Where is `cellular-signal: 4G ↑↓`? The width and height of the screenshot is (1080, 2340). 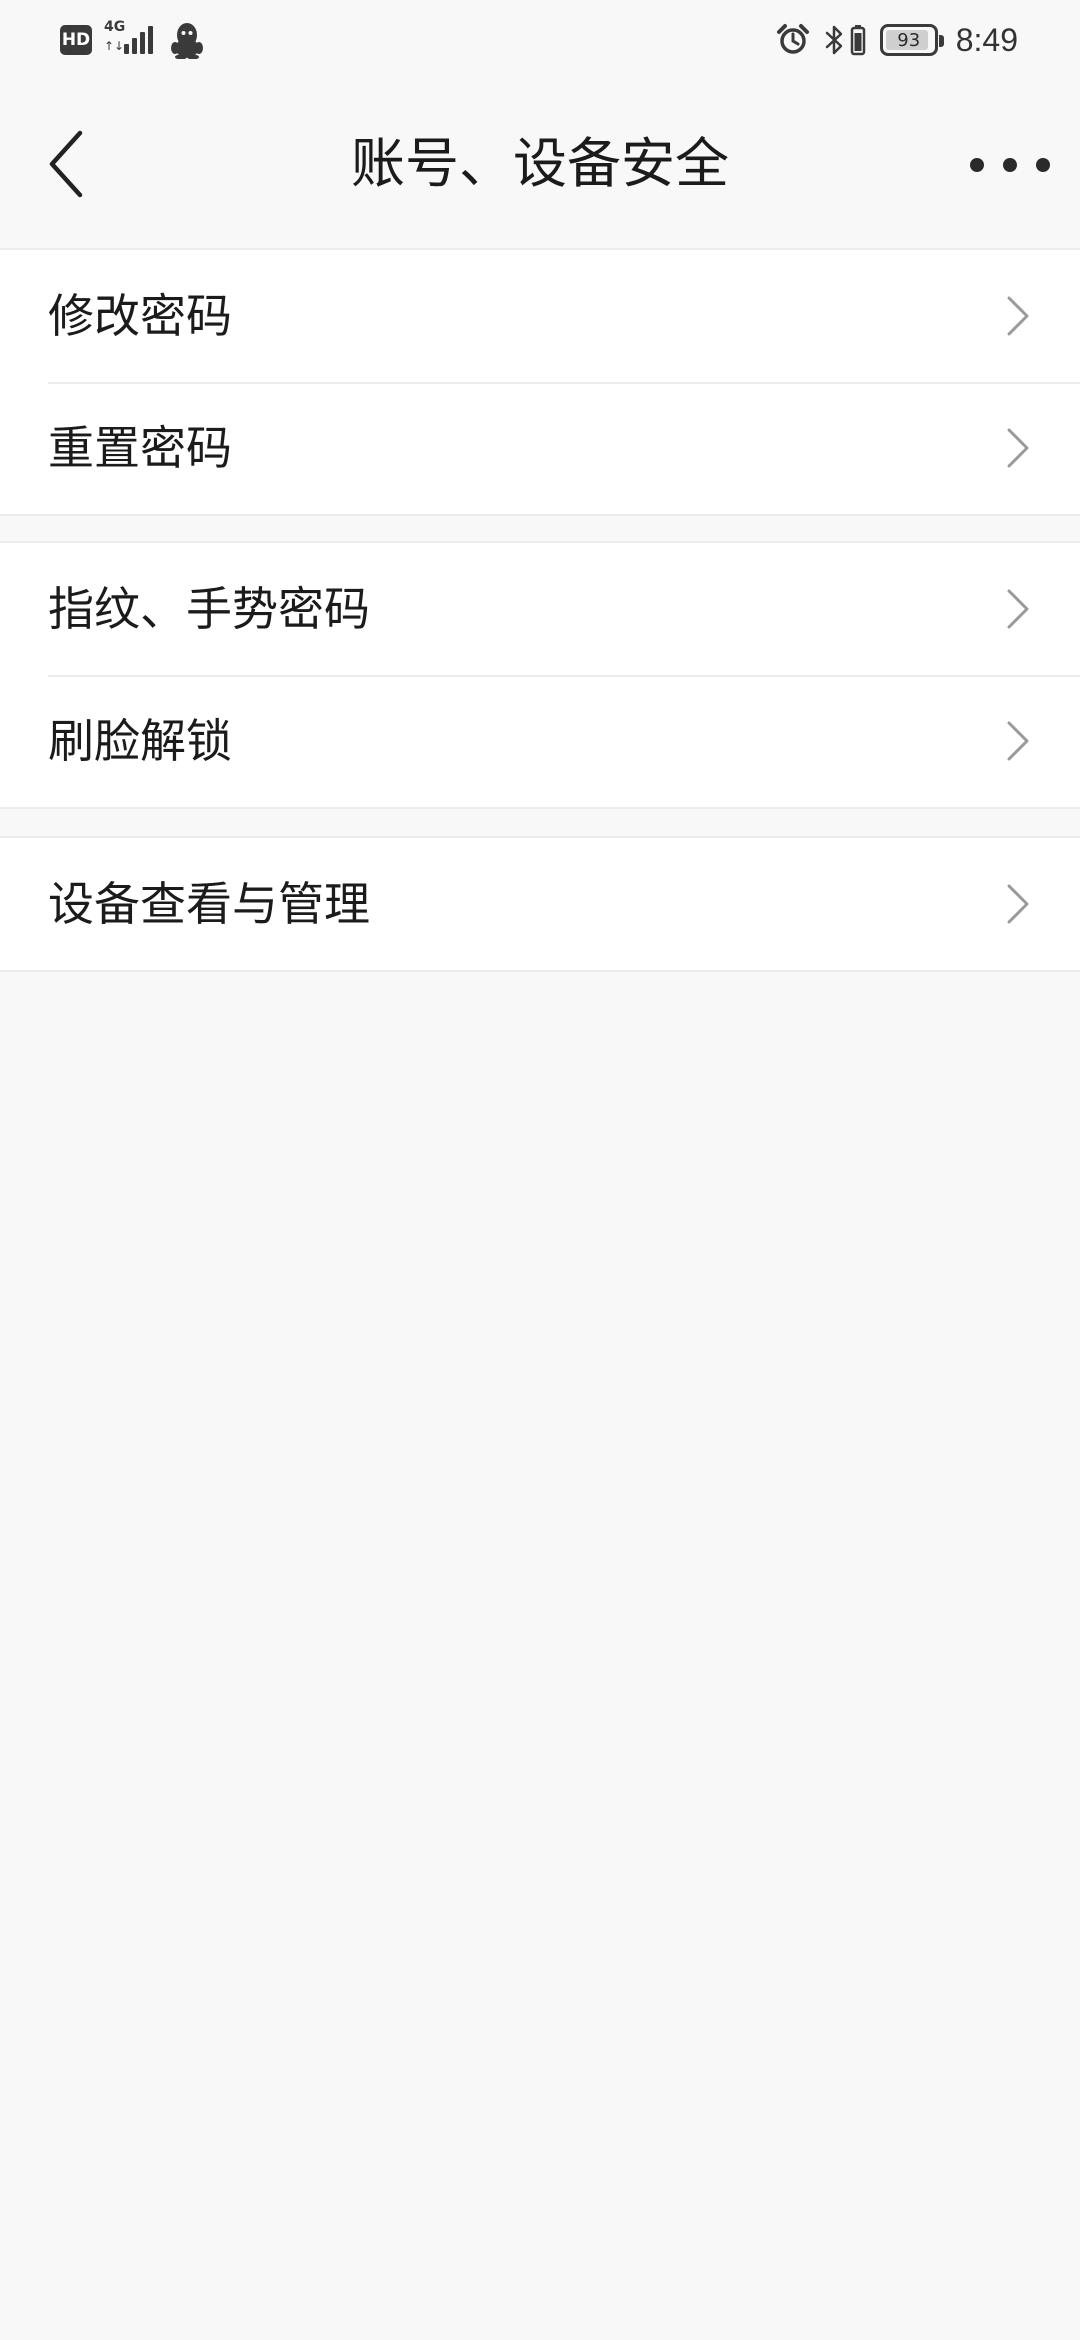 cellular-signal: 4G ↑↓ is located at coordinates (132, 40).